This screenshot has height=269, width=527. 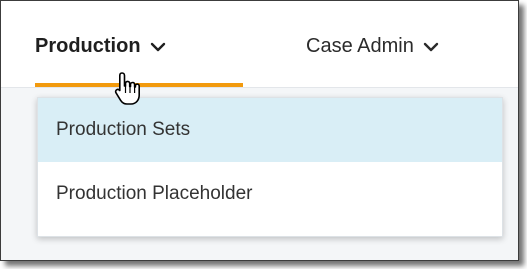 I want to click on menu-item-label: Production Sets, so click(x=123, y=129).